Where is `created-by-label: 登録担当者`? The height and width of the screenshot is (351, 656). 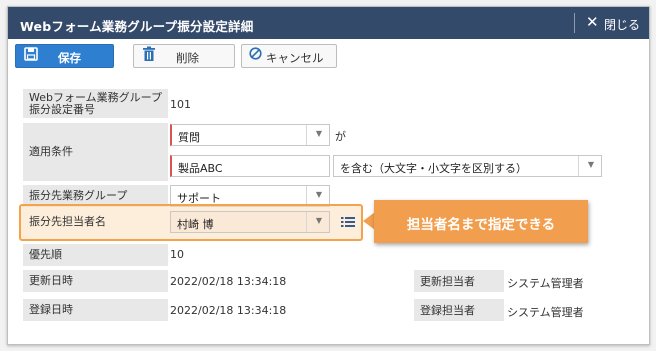 created-by-label: 登録担当者 is located at coordinates (459, 310).